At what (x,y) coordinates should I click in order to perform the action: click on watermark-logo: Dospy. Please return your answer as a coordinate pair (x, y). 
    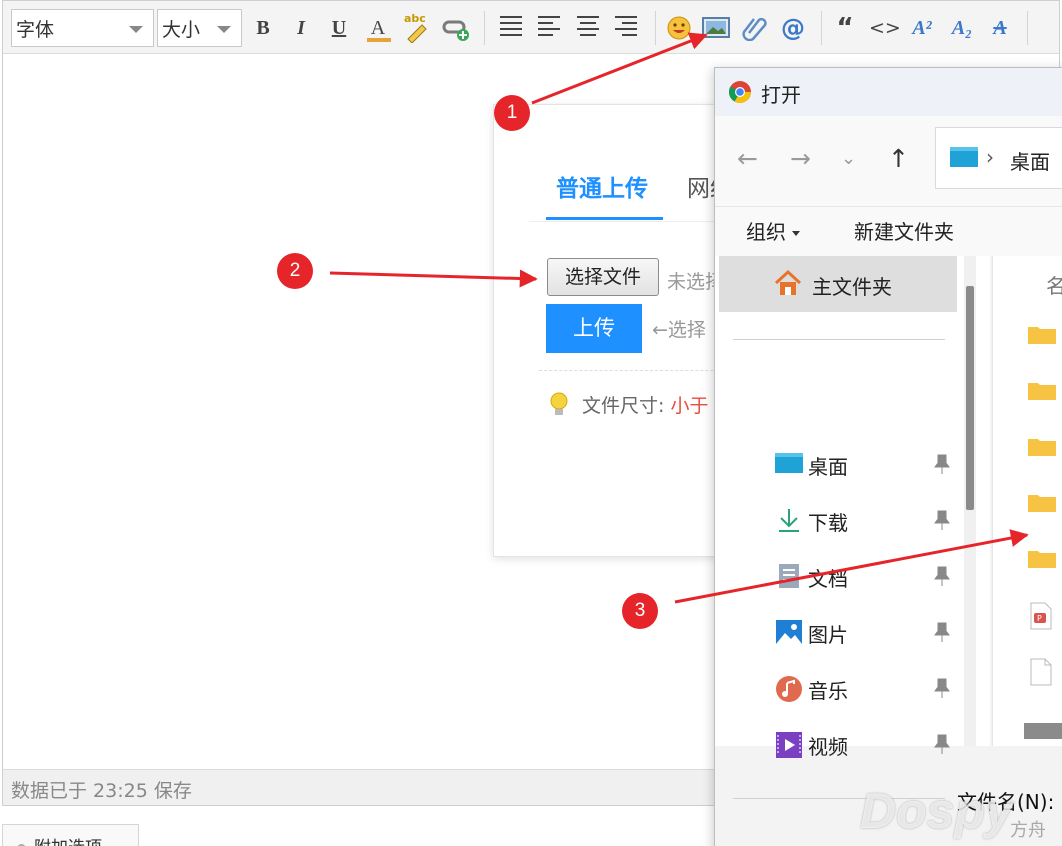
    Looking at the image, I should click on (936, 811).